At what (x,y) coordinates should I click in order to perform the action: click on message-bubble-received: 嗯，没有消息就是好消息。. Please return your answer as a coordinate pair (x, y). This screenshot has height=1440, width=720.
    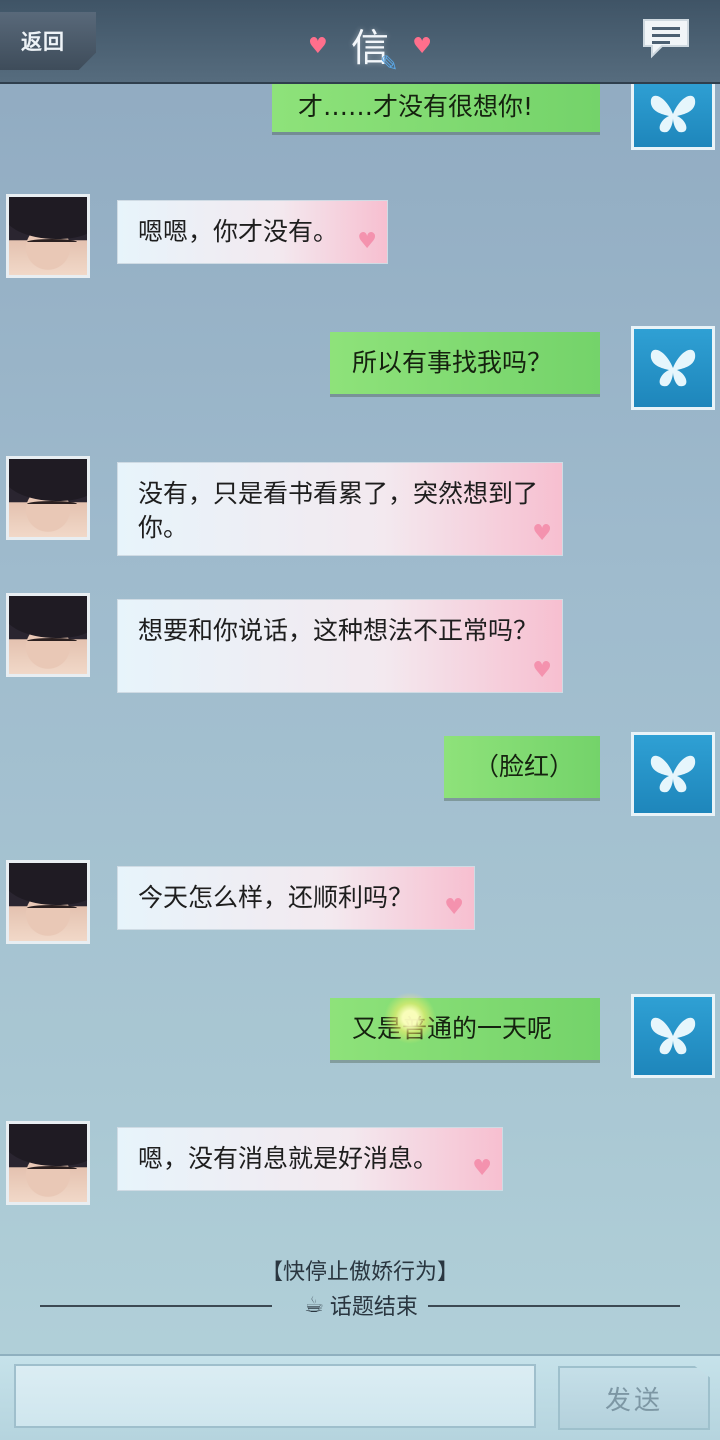
    Looking at the image, I should click on (310, 1159).